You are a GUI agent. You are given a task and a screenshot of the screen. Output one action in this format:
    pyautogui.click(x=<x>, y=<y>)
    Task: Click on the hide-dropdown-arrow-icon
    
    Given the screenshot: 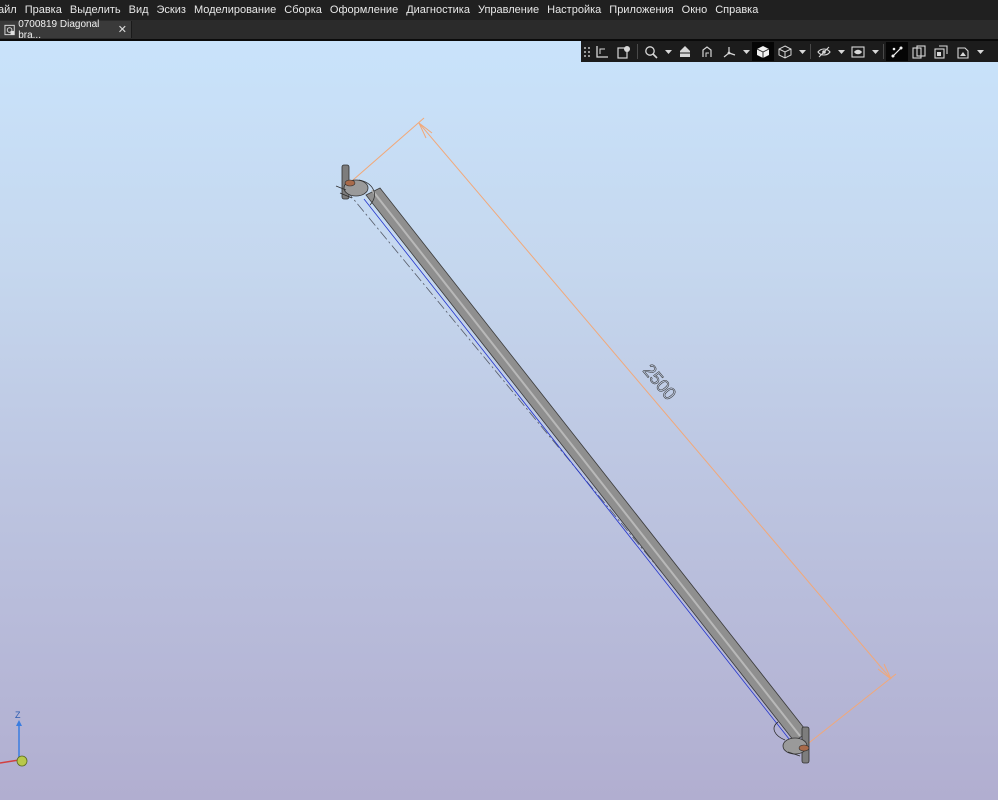 What is the action you would take?
    pyautogui.click(x=841, y=51)
    